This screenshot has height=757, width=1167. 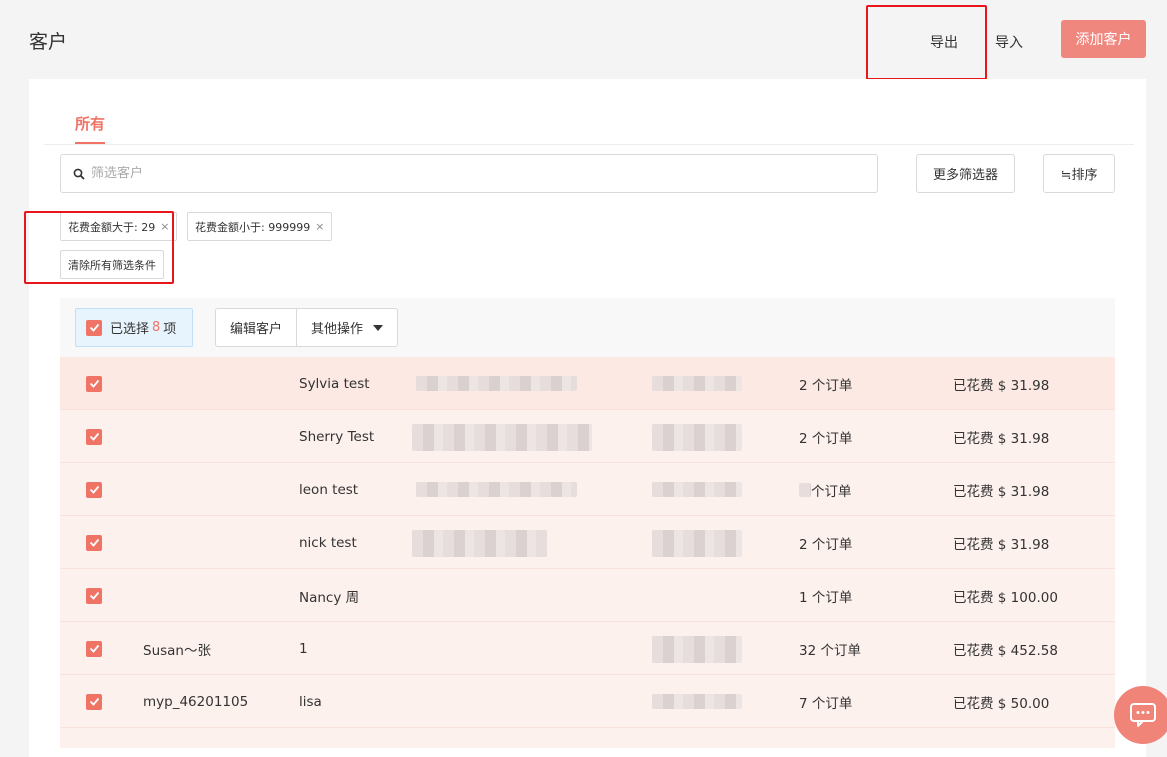 What do you see at coordinates (48, 42) in the screenshot?
I see `page-title: 客户` at bounding box center [48, 42].